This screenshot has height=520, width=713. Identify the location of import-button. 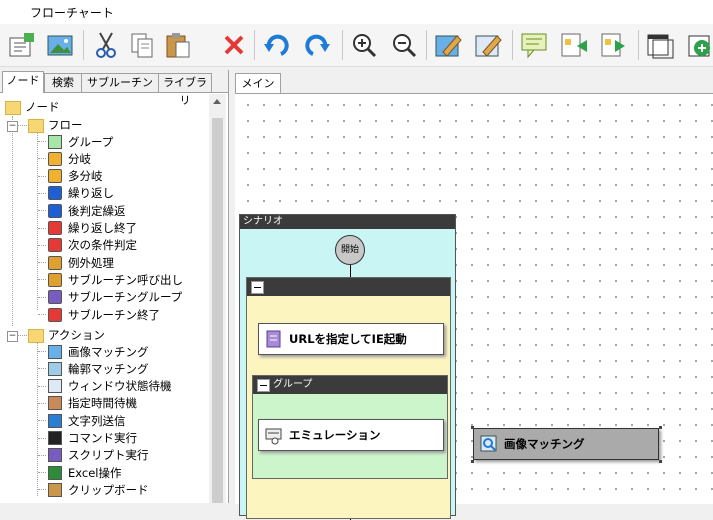
(574, 45).